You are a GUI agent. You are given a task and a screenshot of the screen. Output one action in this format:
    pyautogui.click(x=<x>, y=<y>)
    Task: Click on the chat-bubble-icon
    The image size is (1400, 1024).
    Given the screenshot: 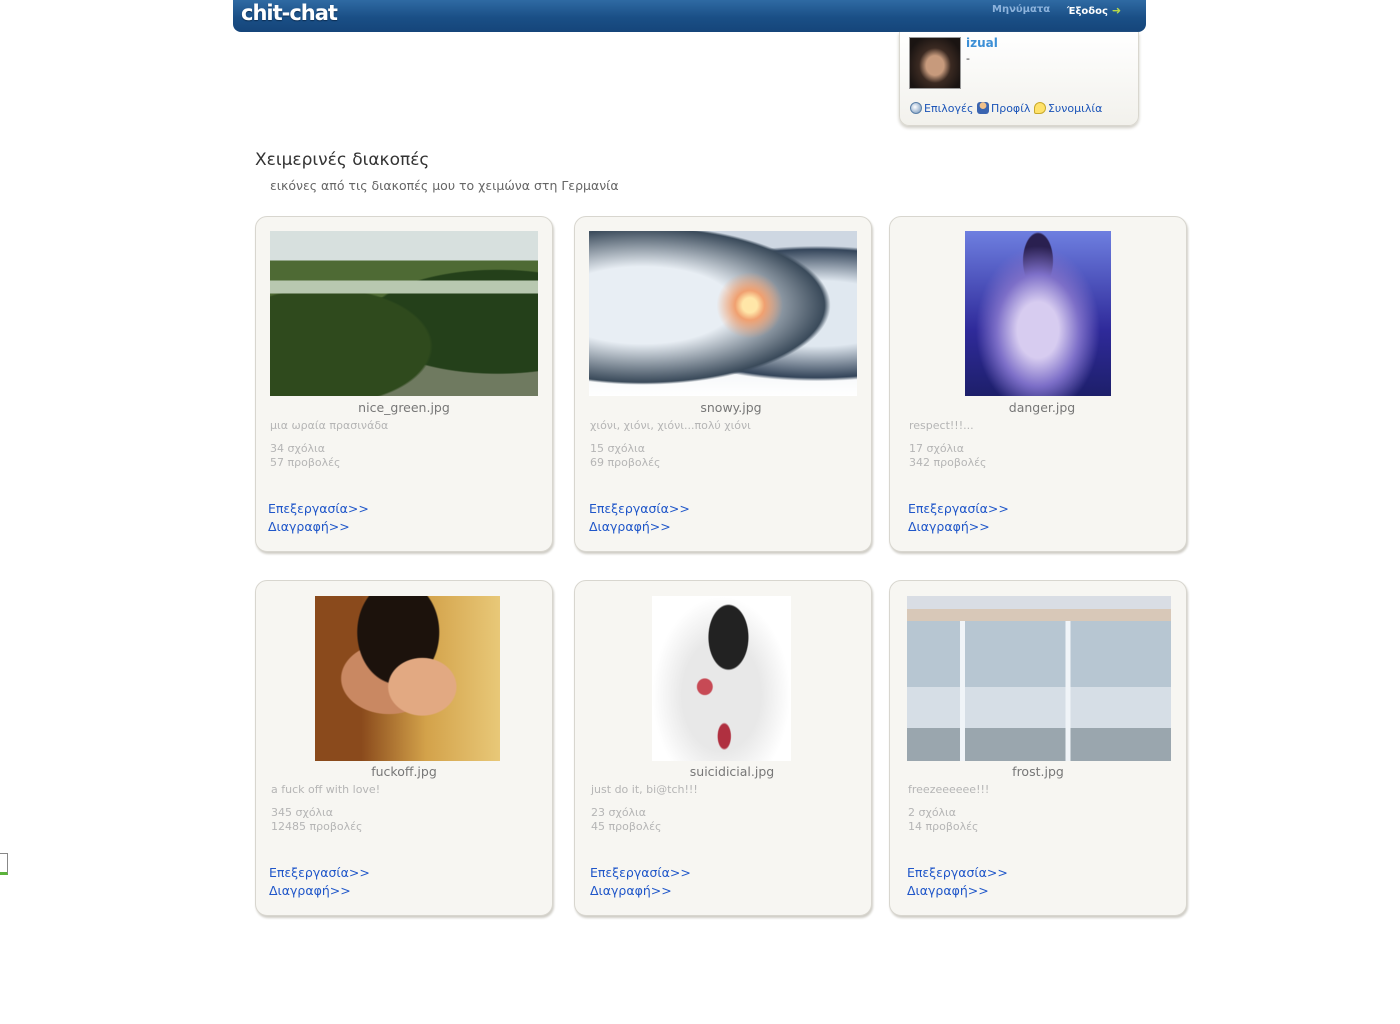 What is the action you would take?
    pyautogui.click(x=1039, y=108)
    